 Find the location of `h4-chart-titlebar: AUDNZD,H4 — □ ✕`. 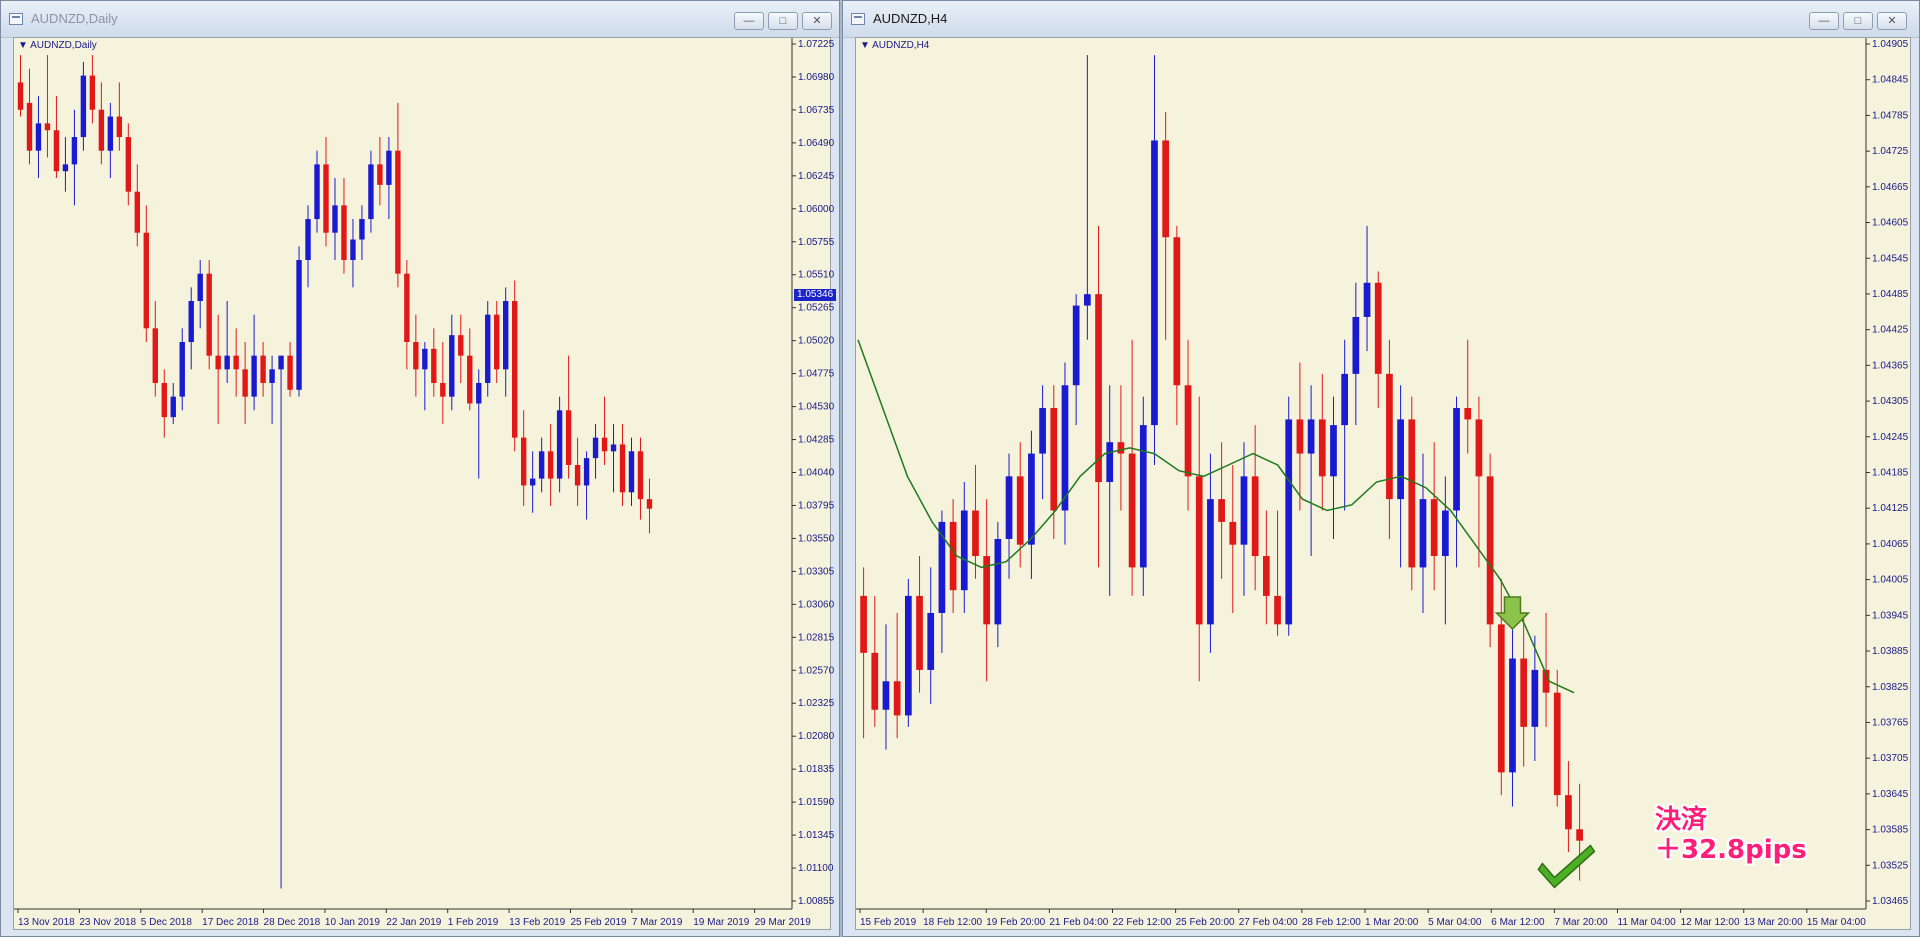

h4-chart-titlebar: AUDNZD,H4 — □ ✕ is located at coordinates (1381, 19).